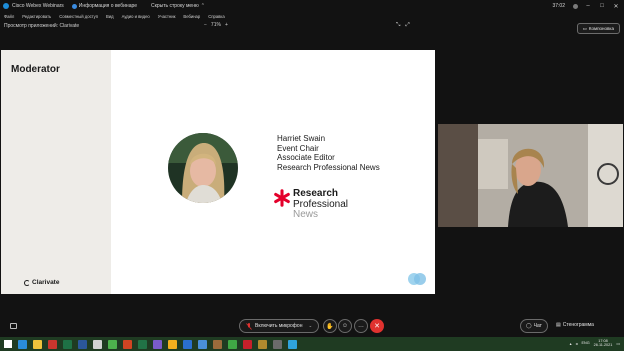  I want to click on excel-icon, so click(67, 344).